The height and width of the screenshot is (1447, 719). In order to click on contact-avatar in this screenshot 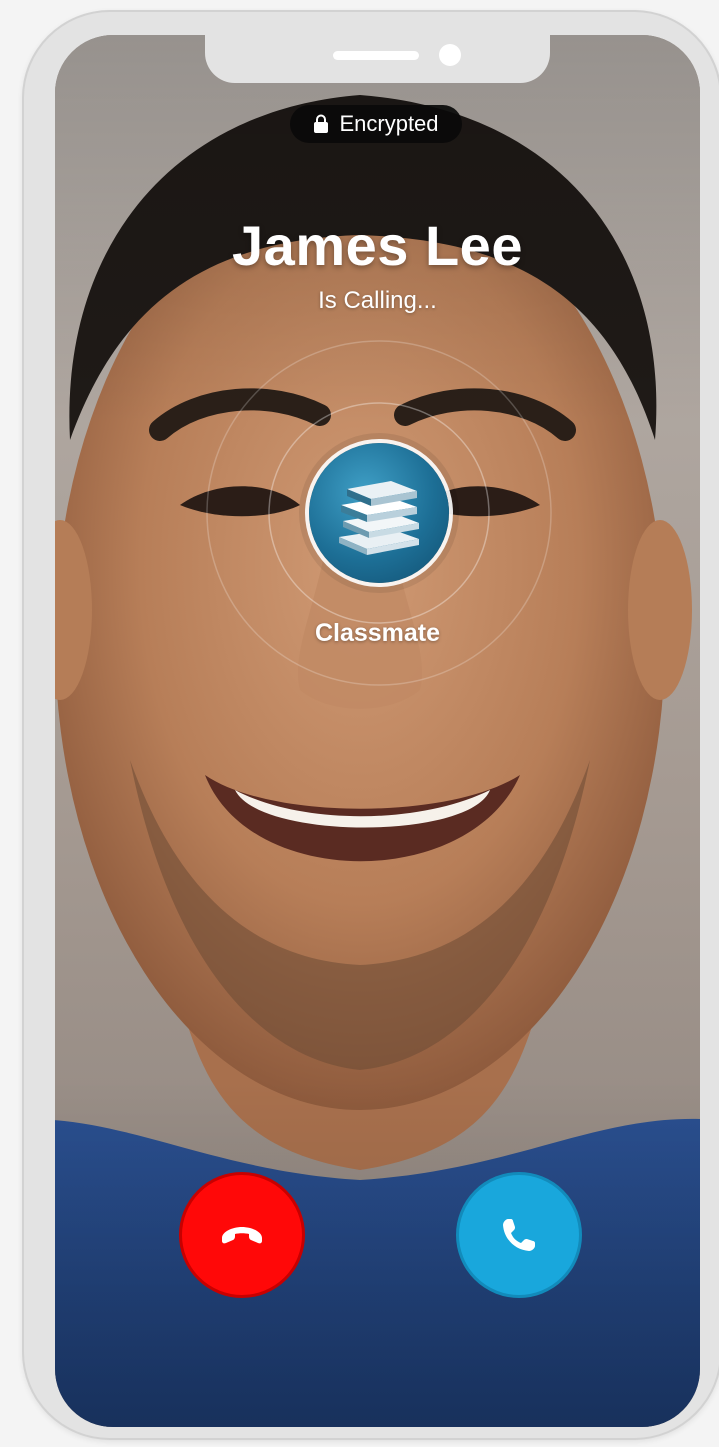, I will do `click(379, 513)`.